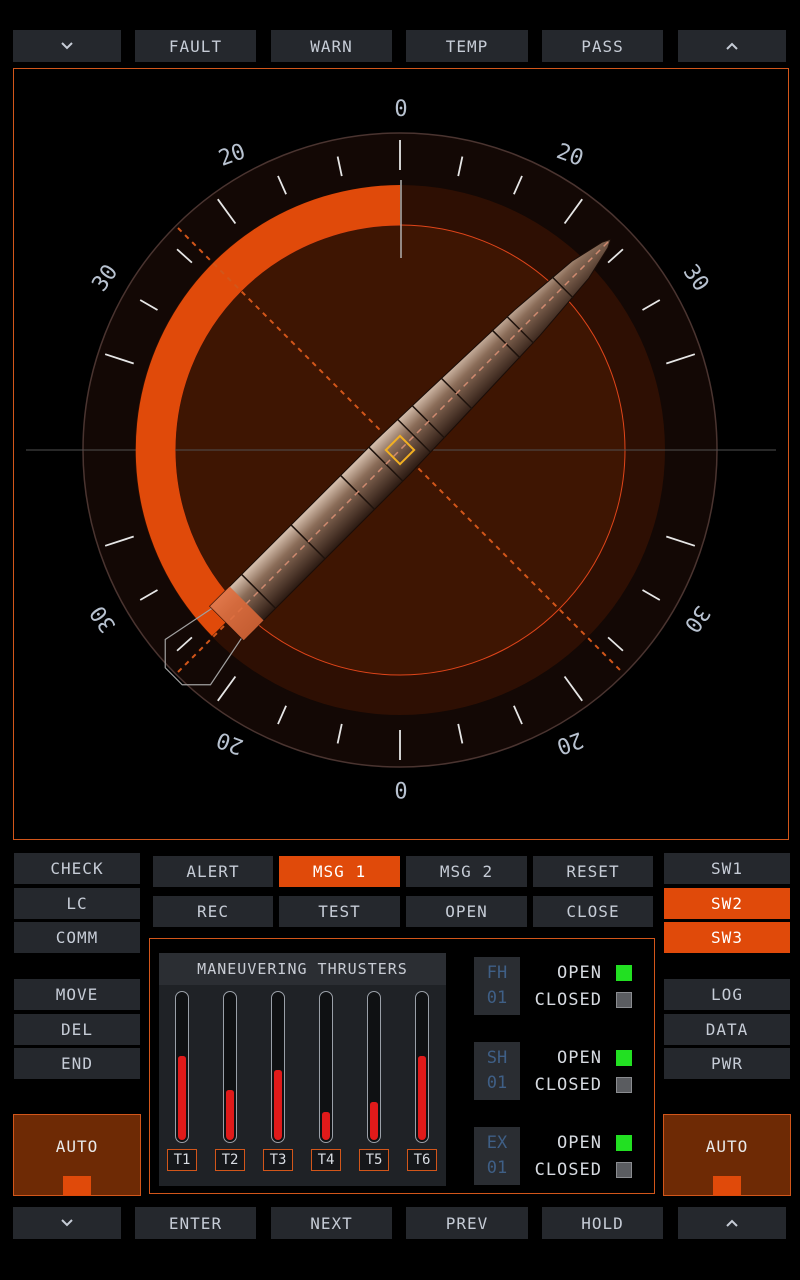 The width and height of the screenshot is (800, 1280). Describe the element at coordinates (213, 871) in the screenshot. I see `alert-button: ALERT` at that location.